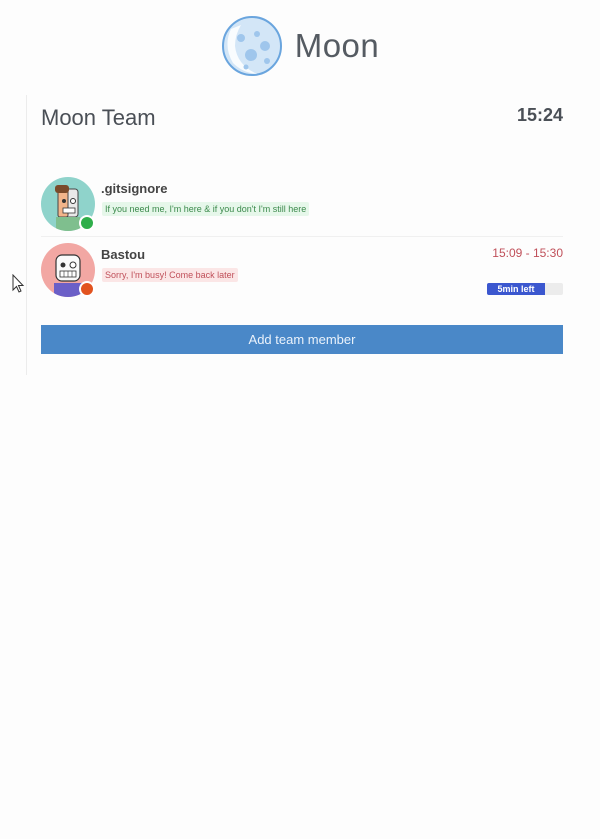 The image size is (600, 839). I want to click on time-left-progress-bar: 5min left, so click(525, 289).